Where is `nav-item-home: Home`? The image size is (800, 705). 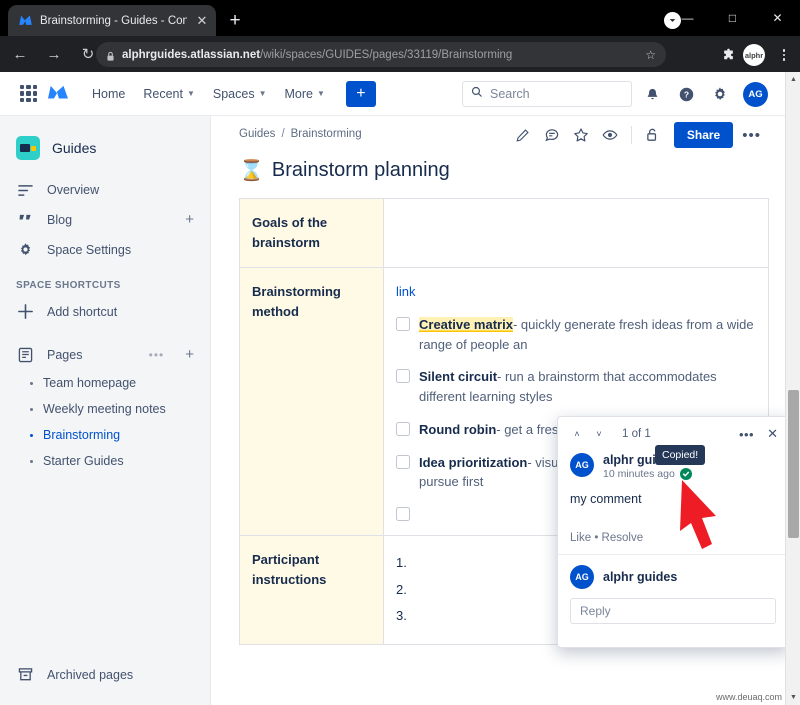
nav-item-home: Home is located at coordinates (108, 94).